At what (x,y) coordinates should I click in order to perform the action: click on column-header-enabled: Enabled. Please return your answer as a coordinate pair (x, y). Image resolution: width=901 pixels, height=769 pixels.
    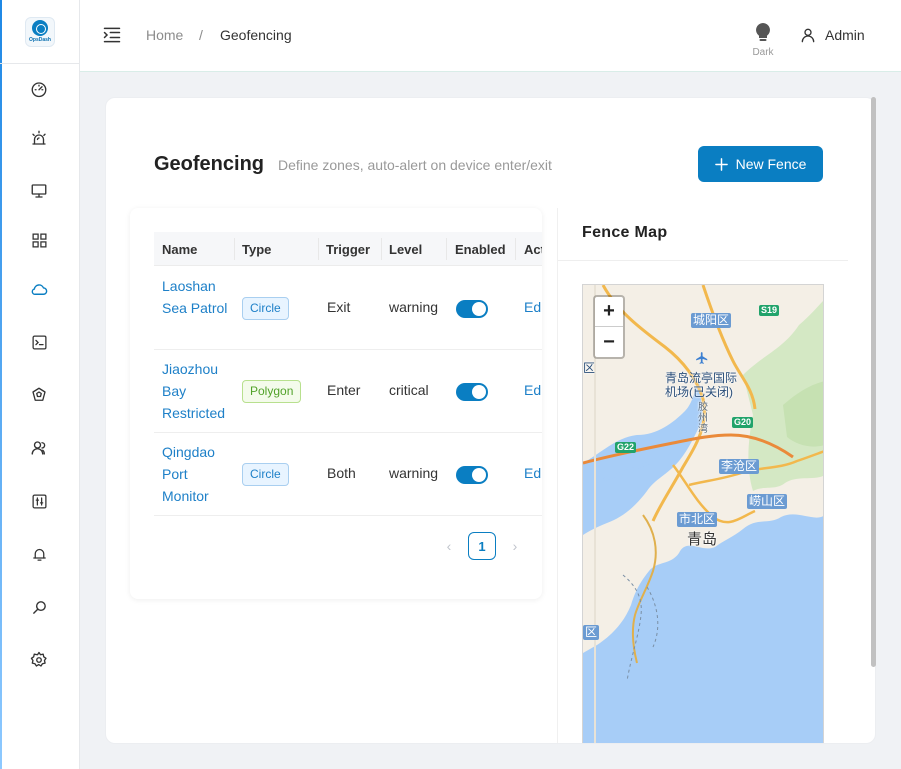
    Looking at the image, I should click on (480, 249).